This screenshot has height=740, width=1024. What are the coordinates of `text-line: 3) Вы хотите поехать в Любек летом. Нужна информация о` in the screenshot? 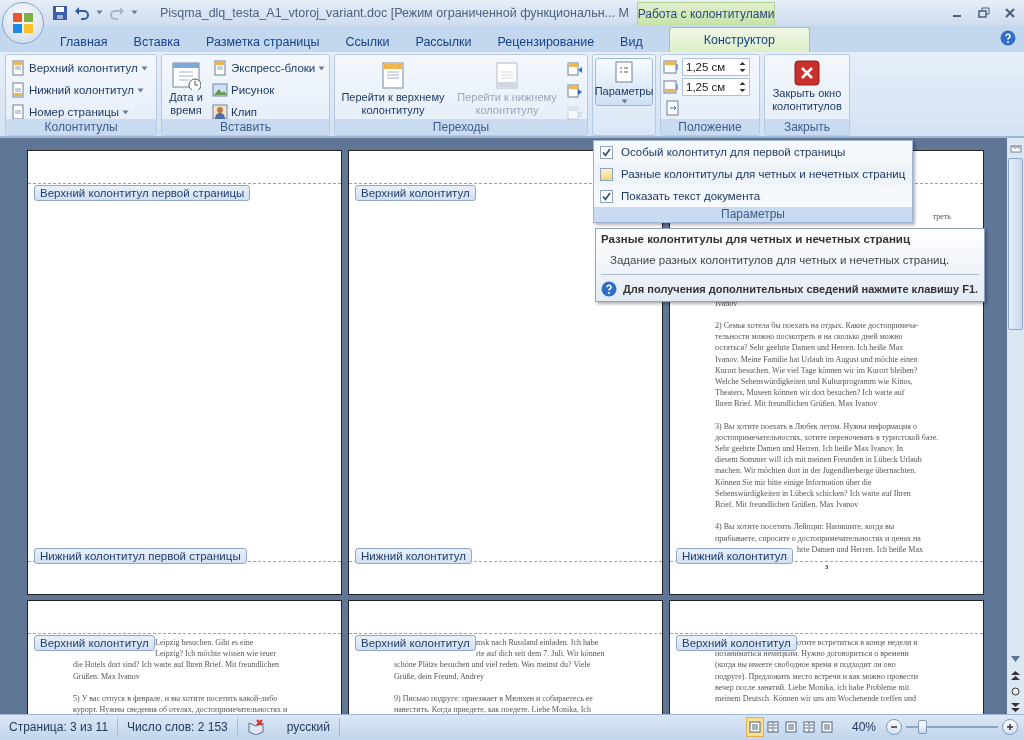 It's located at (816, 427).